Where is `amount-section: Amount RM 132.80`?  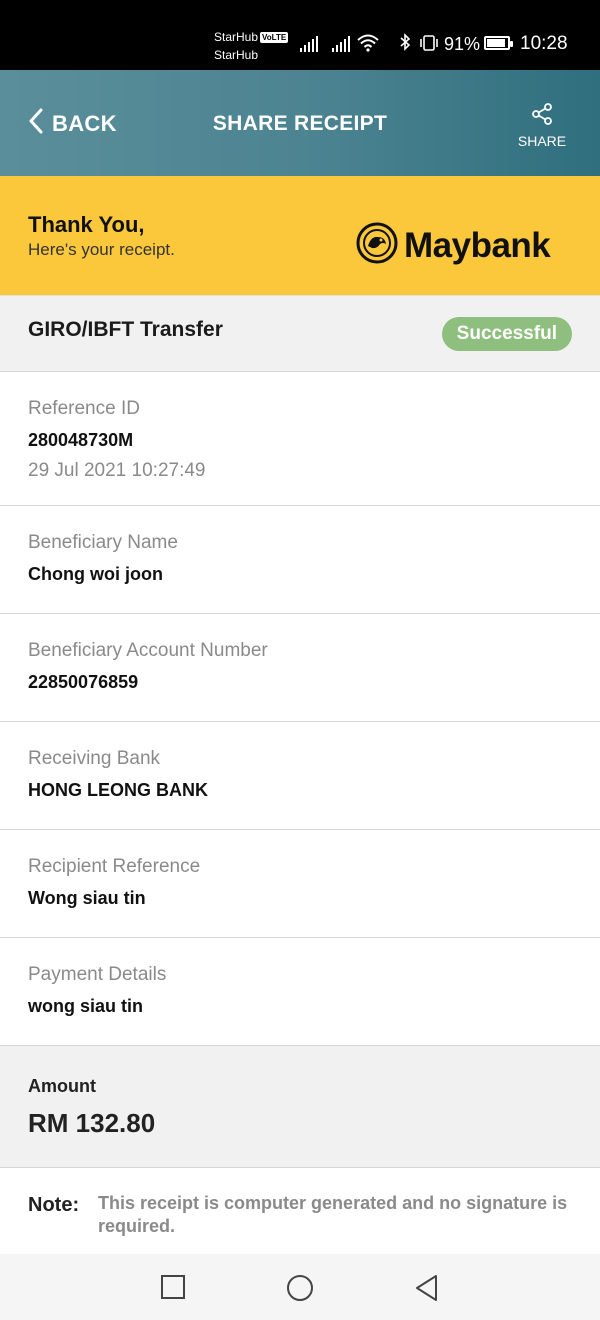
amount-section: Amount RM 132.80 is located at coordinates (300, 1107).